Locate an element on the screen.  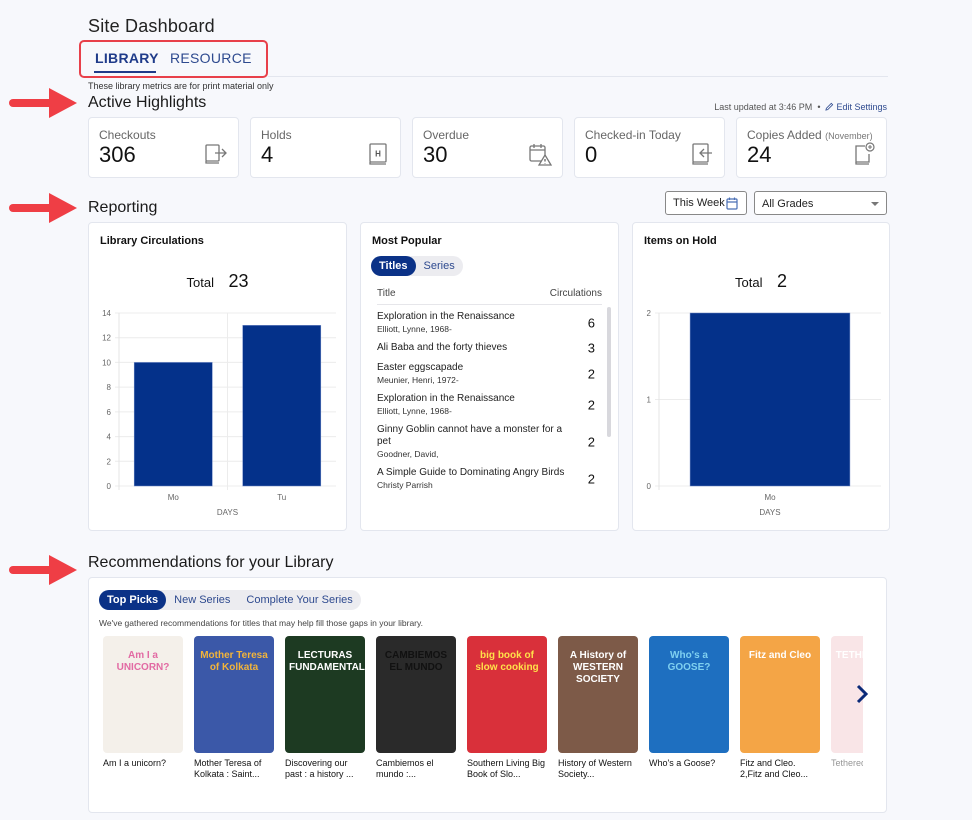
metric-value: 306 is located at coordinates (117, 154).